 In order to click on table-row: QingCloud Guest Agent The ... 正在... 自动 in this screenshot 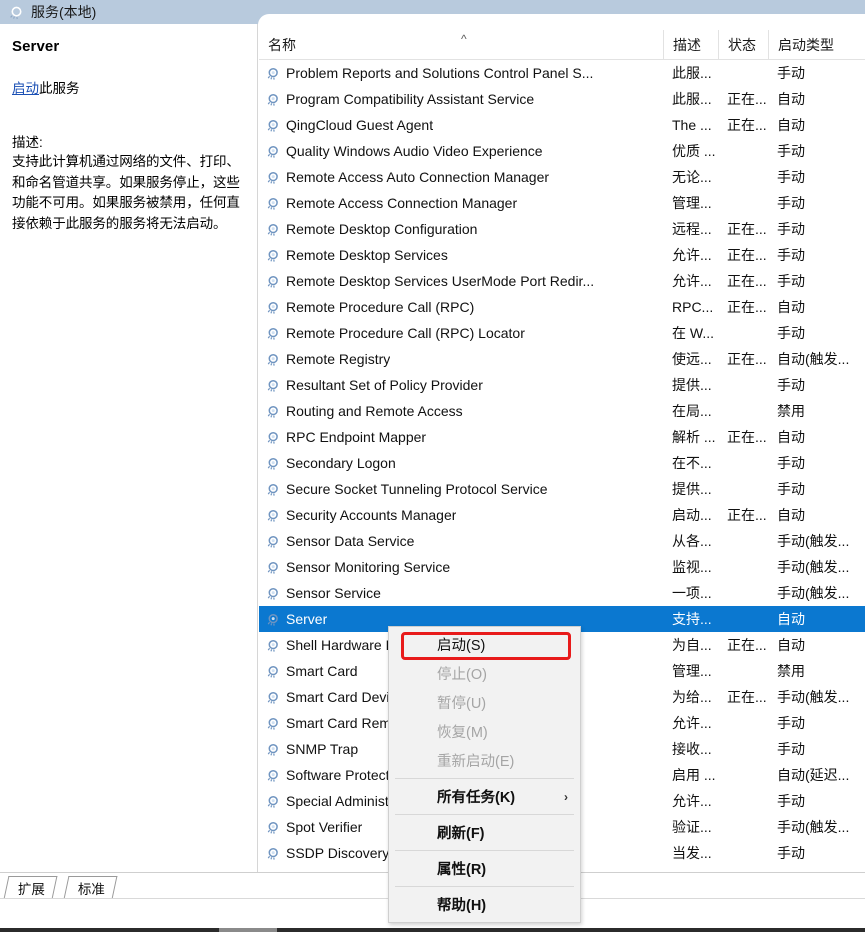, I will do `click(562, 125)`.